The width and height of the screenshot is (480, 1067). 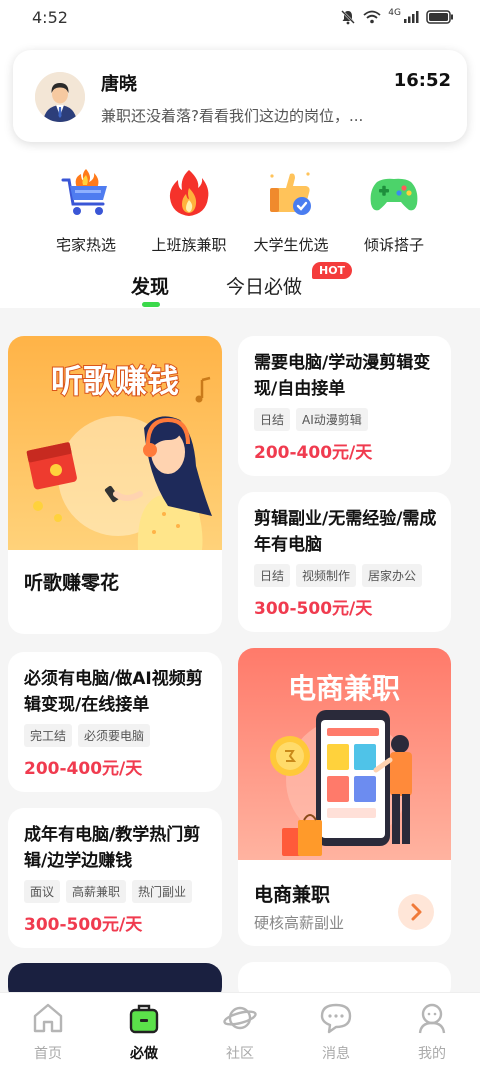 I want to click on nav-label: 首页, so click(x=48, y=1054).